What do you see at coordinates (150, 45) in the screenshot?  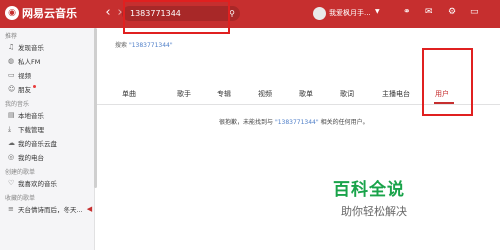 I see `search-summary-query: "1383771344"` at bounding box center [150, 45].